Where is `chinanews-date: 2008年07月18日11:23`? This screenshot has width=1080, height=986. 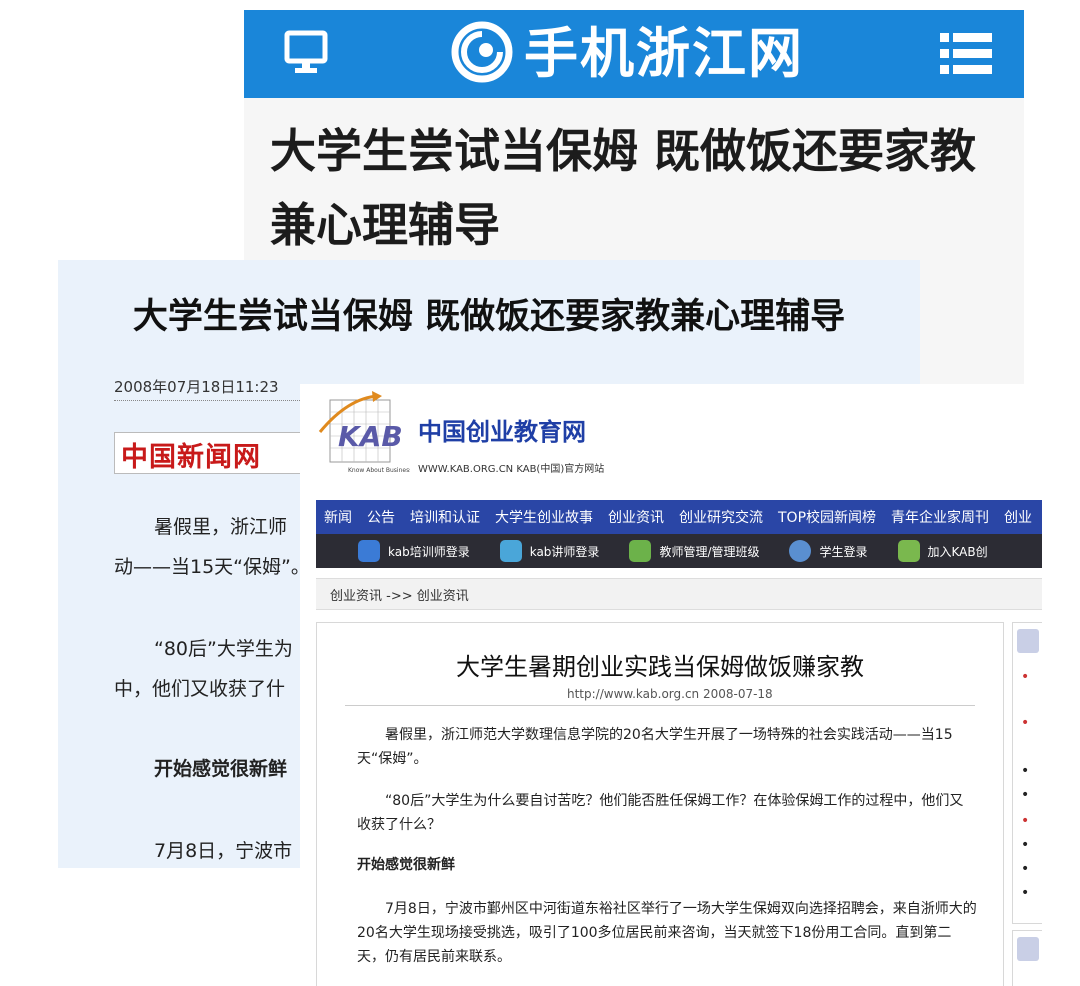
chinanews-date: 2008年07月18日11:23 is located at coordinates (196, 387).